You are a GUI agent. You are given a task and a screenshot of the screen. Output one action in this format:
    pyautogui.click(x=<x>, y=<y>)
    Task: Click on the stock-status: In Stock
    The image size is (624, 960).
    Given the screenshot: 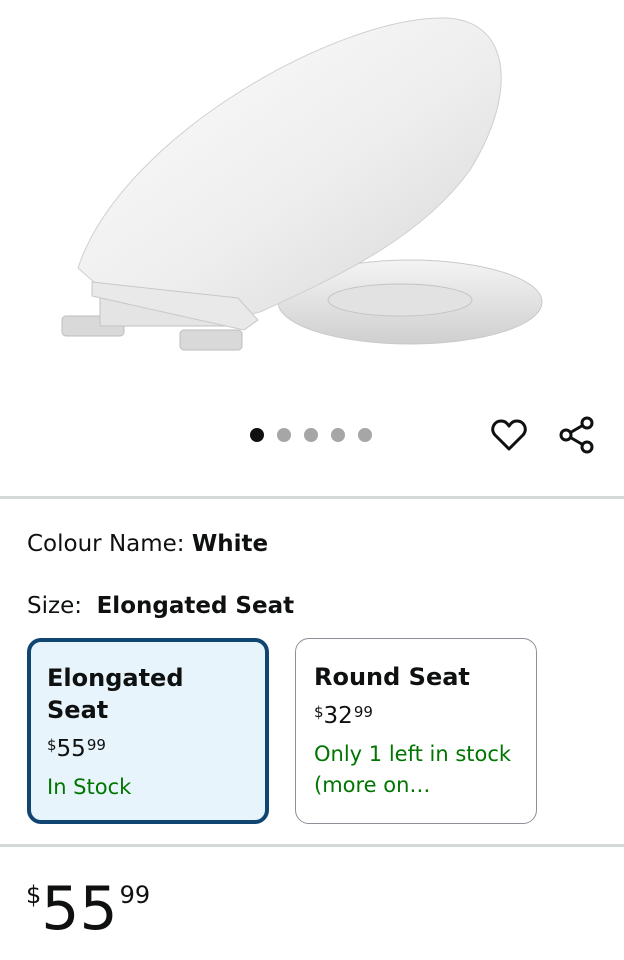 What is the action you would take?
    pyautogui.click(x=89, y=787)
    